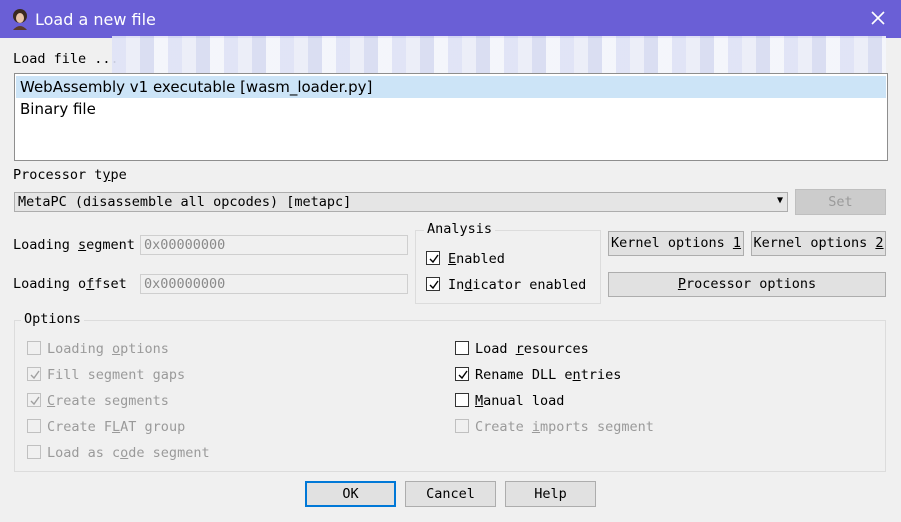 Image resolution: width=901 pixels, height=522 pixels. I want to click on rename-dll-entries-checkbox, so click(462, 374).